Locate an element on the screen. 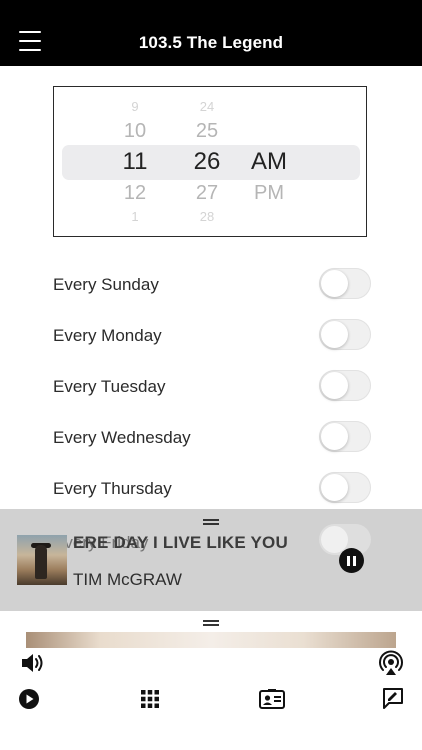 Image resolution: width=422 pixels, height=750 pixels. sunday-toggle is located at coordinates (345, 283).